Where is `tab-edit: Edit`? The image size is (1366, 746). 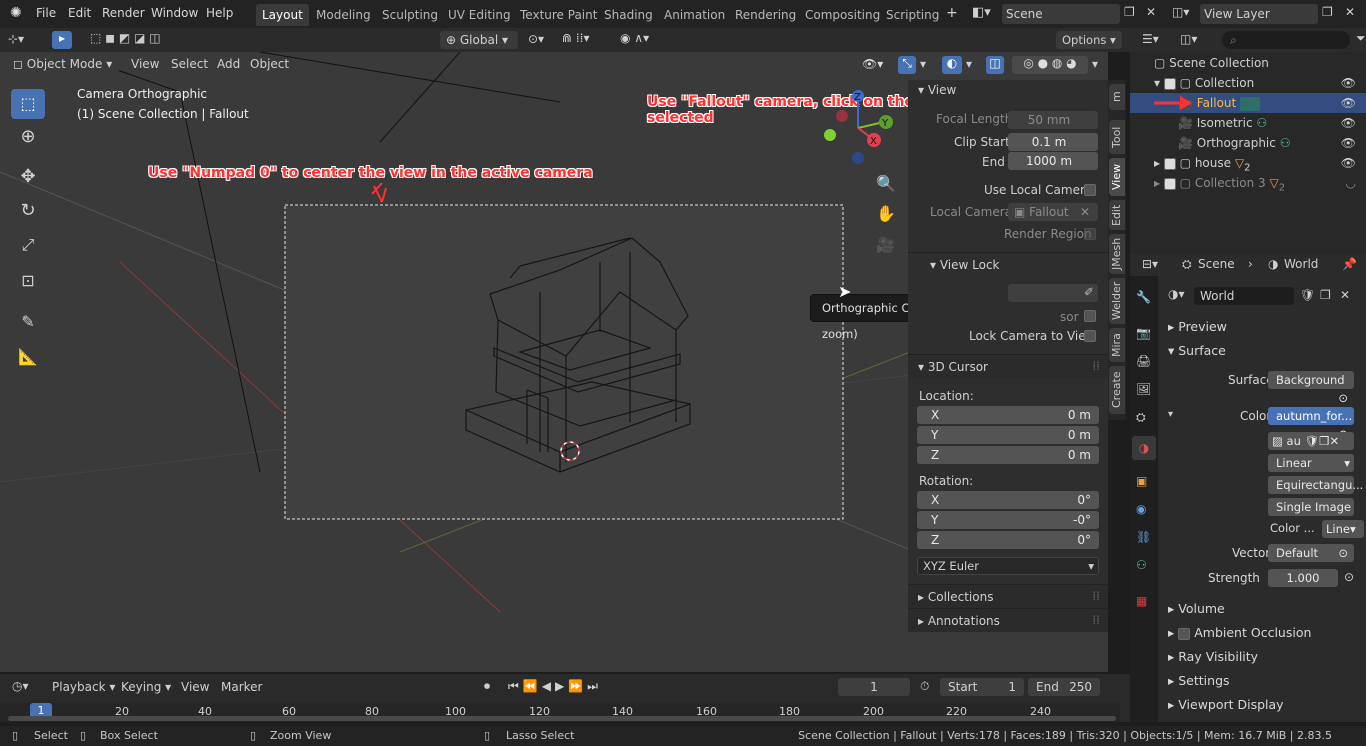 tab-edit: Edit is located at coordinates (1117, 215).